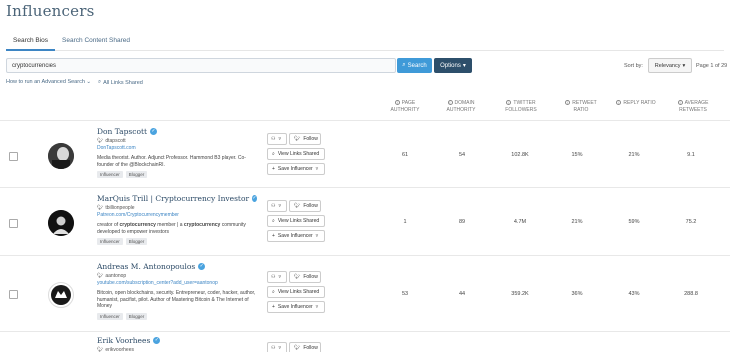 The image size is (730, 352). I want to click on tab-bar: Search Bios Search Content Shared, so click(365, 42).